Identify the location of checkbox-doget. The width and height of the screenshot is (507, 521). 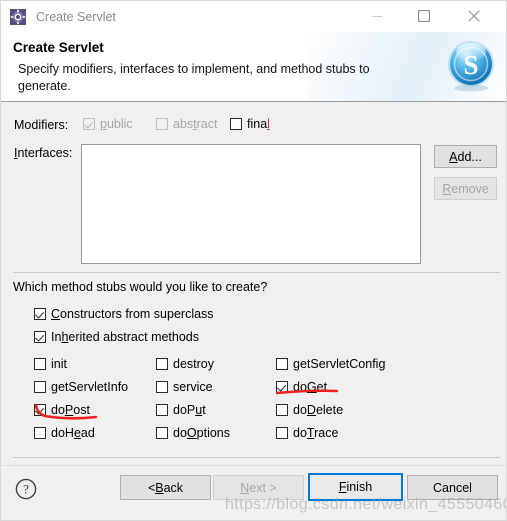
(282, 387).